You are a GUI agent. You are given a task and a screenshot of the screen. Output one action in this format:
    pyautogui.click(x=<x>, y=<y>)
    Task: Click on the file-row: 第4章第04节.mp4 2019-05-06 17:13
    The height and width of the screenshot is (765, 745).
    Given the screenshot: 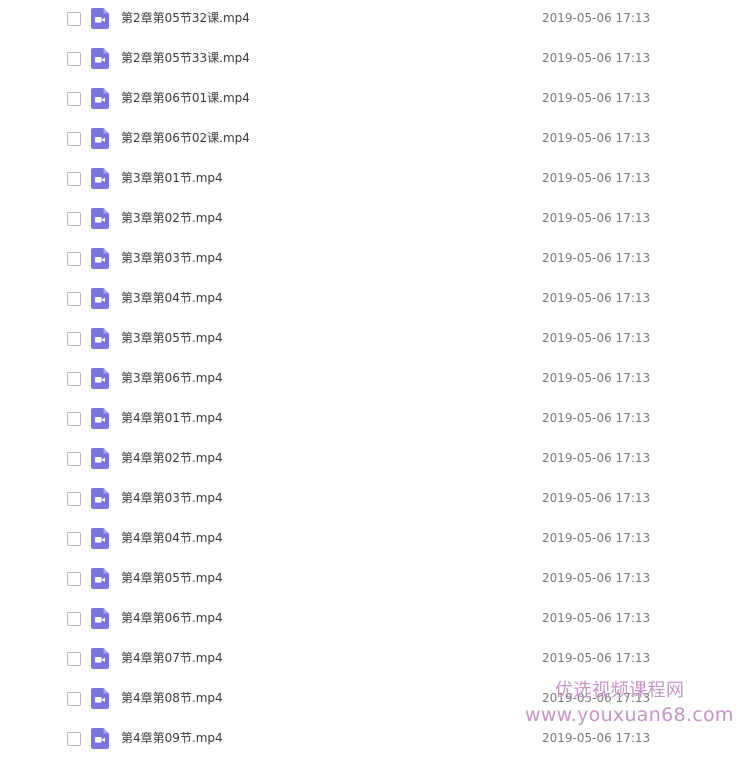 What is the action you would take?
    pyautogui.click(x=372, y=540)
    